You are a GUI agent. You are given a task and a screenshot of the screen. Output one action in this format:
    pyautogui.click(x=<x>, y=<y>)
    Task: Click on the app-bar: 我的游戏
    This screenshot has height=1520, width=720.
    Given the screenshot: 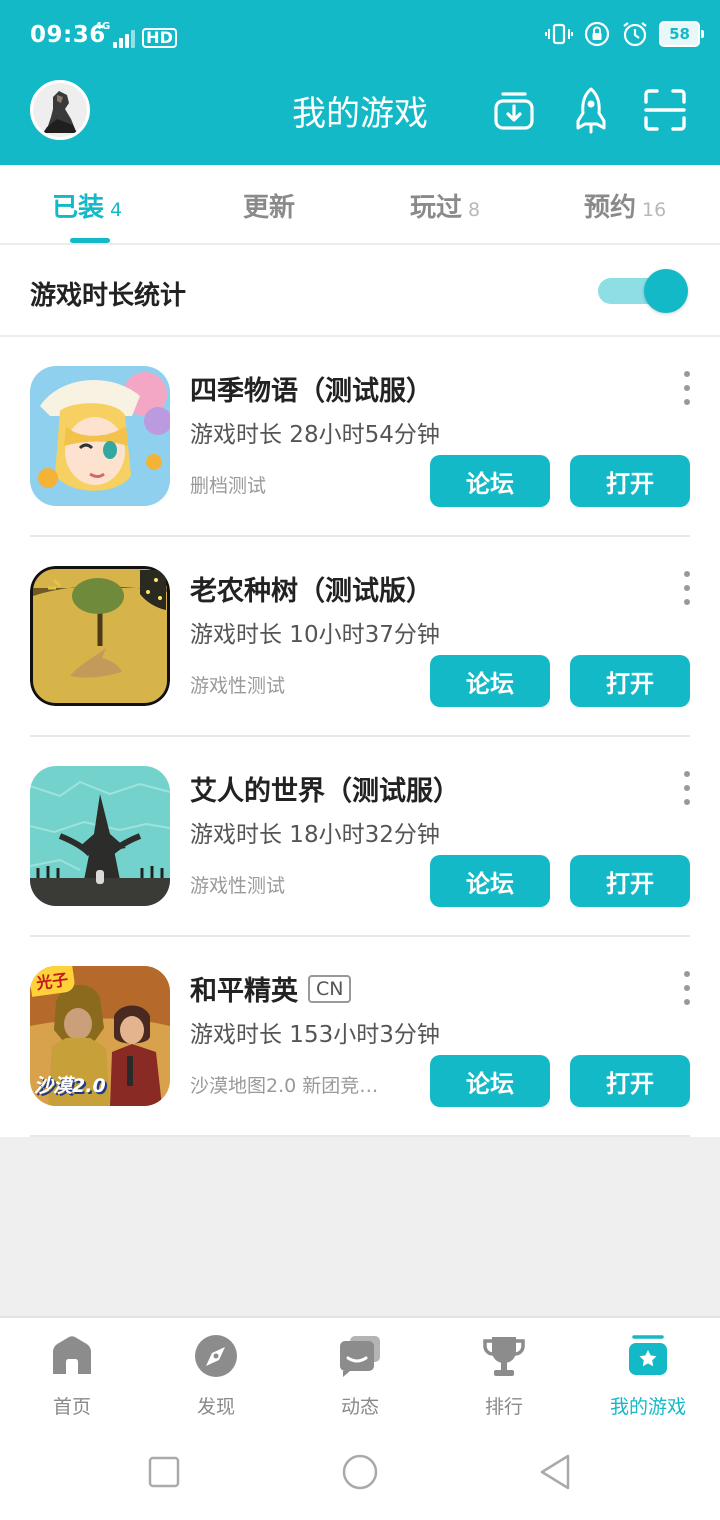 What is the action you would take?
    pyautogui.click(x=360, y=118)
    